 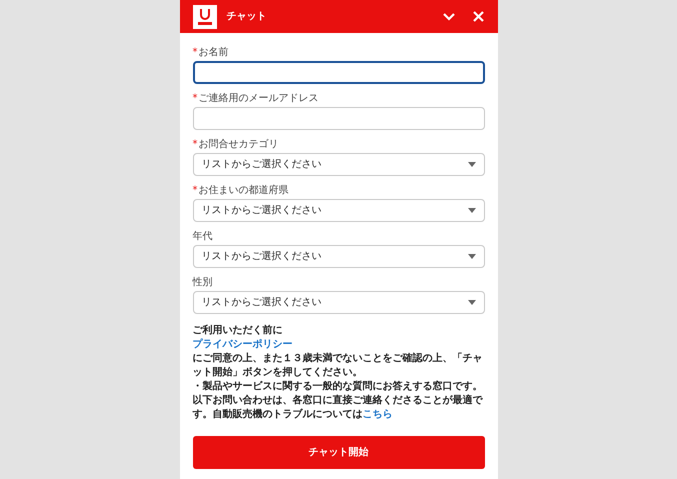 What do you see at coordinates (242, 345) in the screenshot?
I see `privacy-policy-link: プライバシーポリシー` at bounding box center [242, 345].